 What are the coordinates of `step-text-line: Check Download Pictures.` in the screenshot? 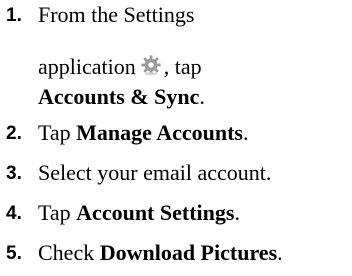 It's located at (160, 253).